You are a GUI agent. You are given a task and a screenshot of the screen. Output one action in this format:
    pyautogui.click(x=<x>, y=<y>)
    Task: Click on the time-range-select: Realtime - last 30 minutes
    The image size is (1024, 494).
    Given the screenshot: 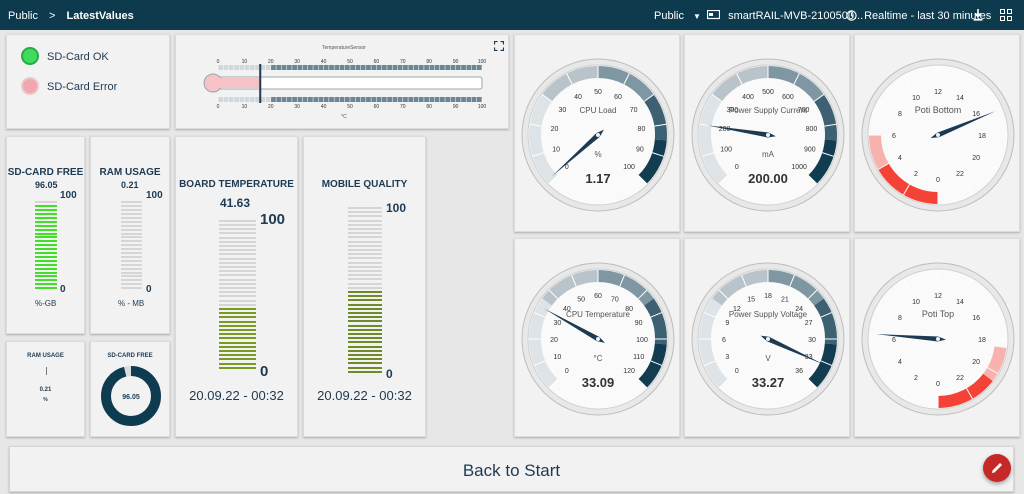 What is the action you would take?
    pyautogui.click(x=918, y=16)
    